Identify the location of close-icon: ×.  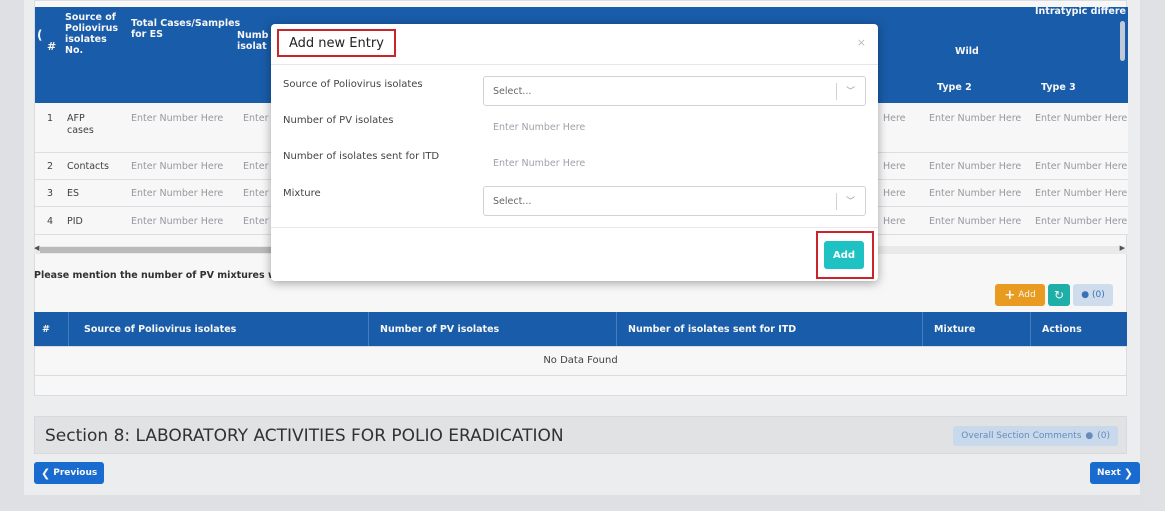
(861, 42).